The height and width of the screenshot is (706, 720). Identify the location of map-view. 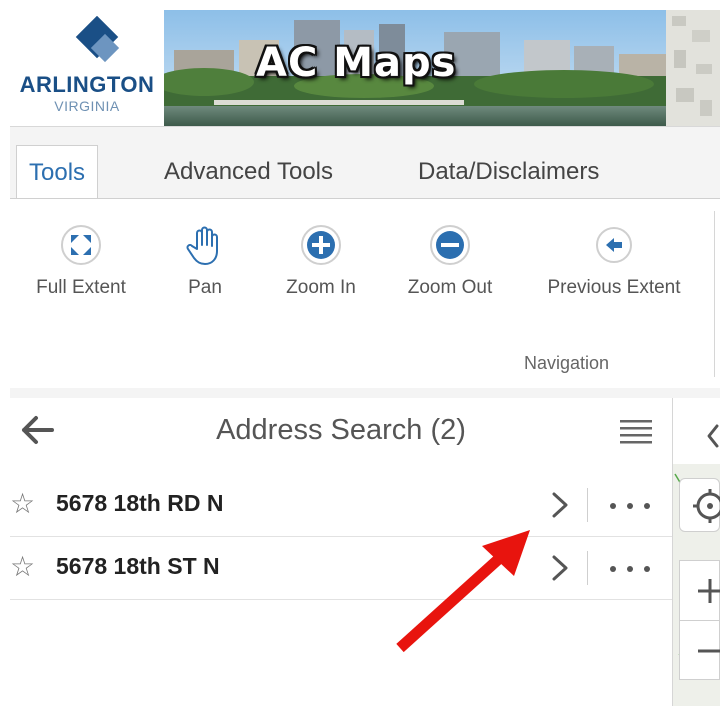
(696, 552).